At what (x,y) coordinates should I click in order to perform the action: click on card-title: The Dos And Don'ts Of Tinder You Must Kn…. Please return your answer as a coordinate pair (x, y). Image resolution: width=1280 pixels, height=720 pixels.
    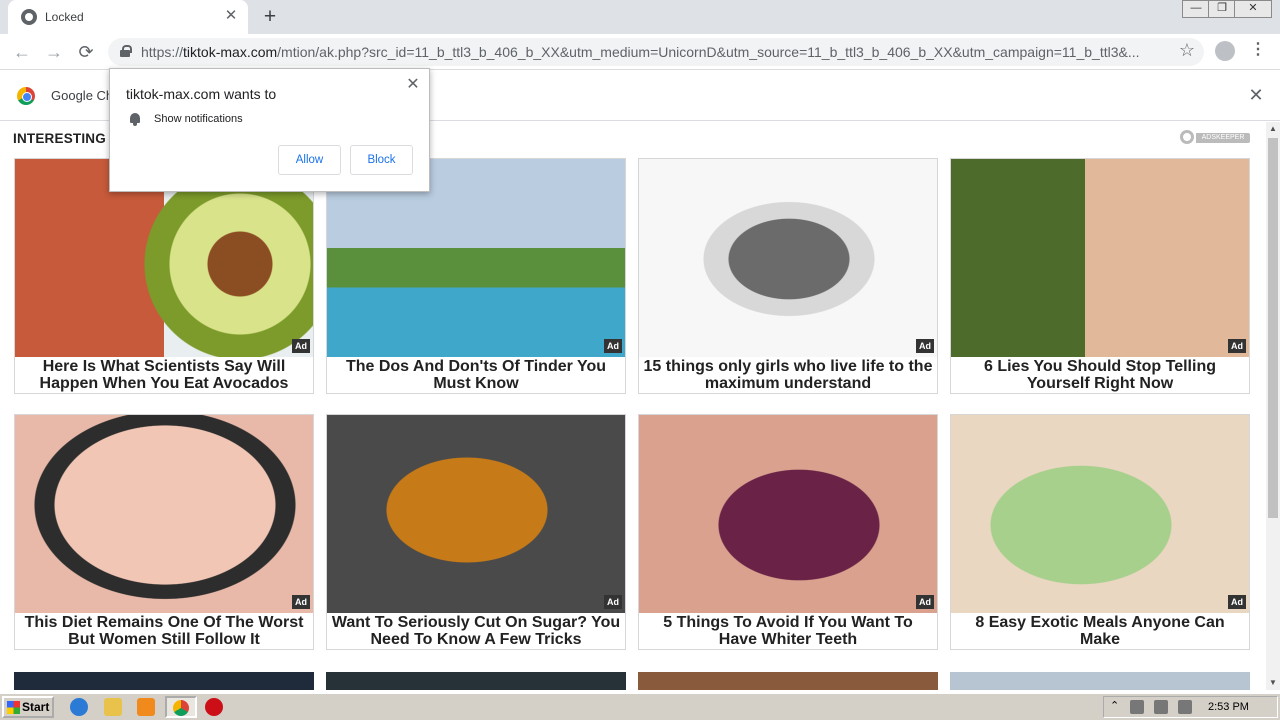
    Looking at the image, I should click on (476, 375).